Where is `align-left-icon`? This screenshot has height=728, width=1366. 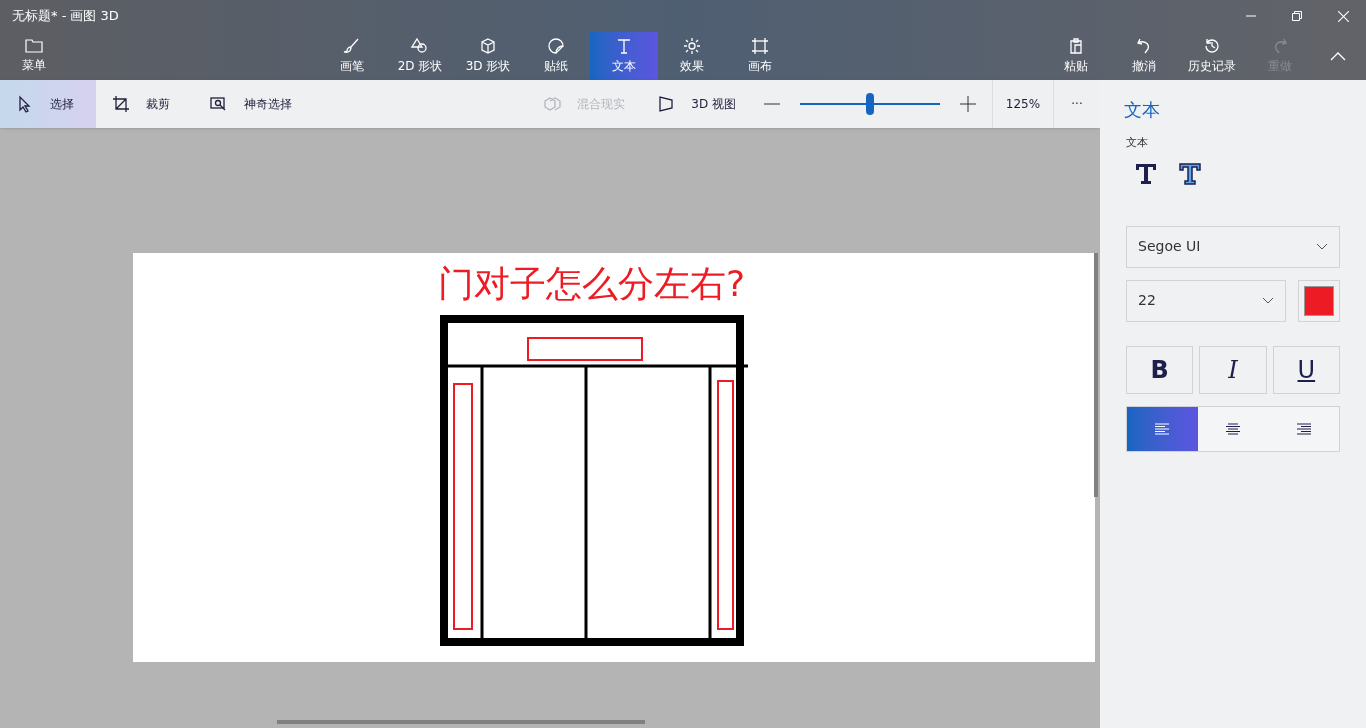 align-left-icon is located at coordinates (1162, 428).